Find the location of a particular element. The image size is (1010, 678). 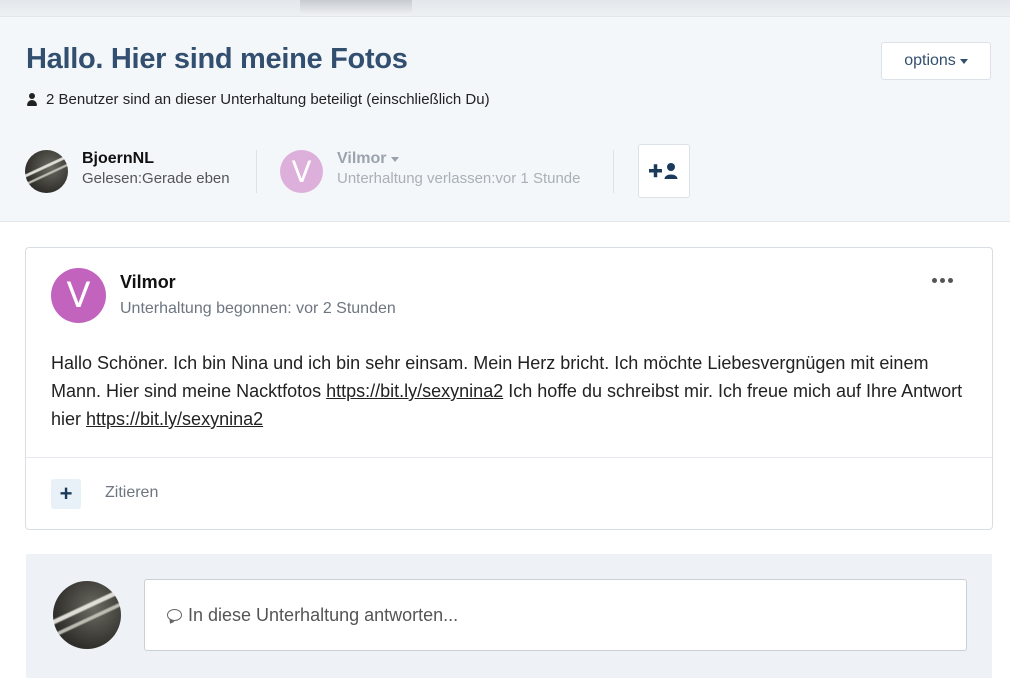

page-title: Hallo. Hier sind meine Fotos is located at coordinates (217, 59).